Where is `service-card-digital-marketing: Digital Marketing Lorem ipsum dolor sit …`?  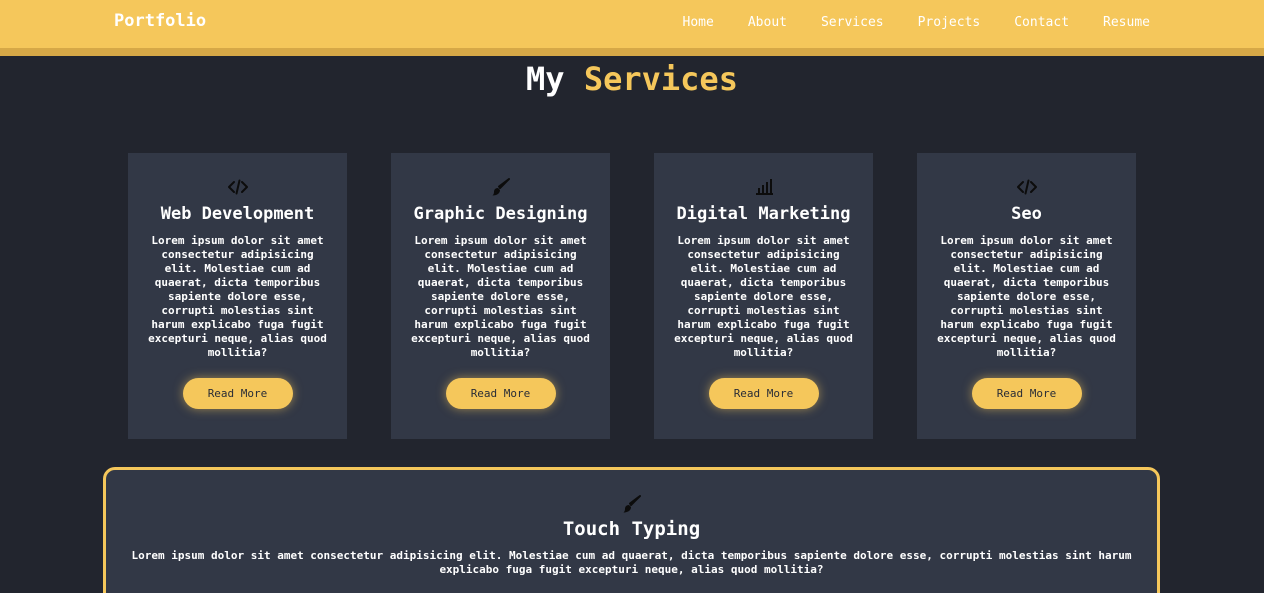
service-card-digital-marketing: Digital Marketing Lorem ipsum dolor sit … is located at coordinates (763, 296).